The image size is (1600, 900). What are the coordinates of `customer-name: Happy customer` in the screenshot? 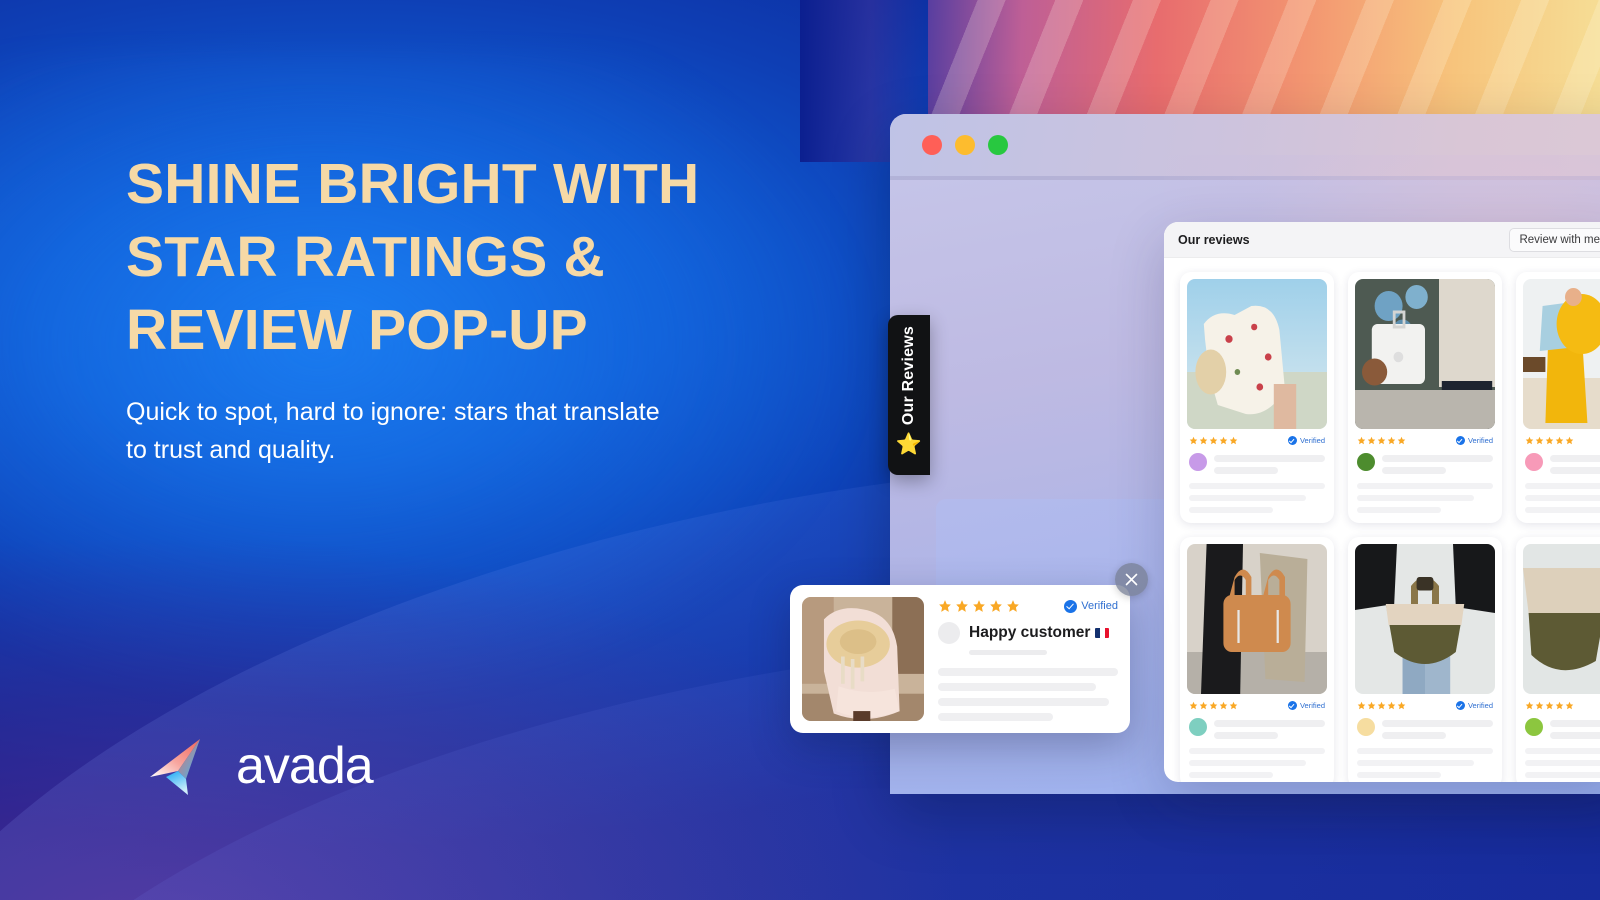 It's located at (1039, 633).